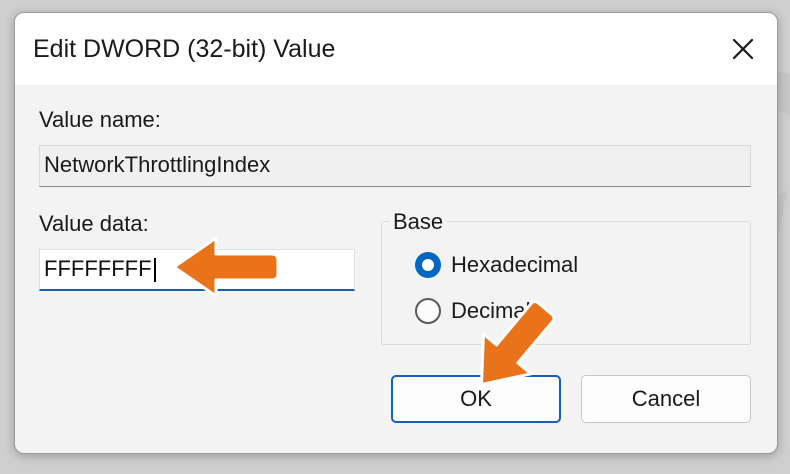  What do you see at coordinates (94, 223) in the screenshot?
I see `value-data-label: Value data:` at bounding box center [94, 223].